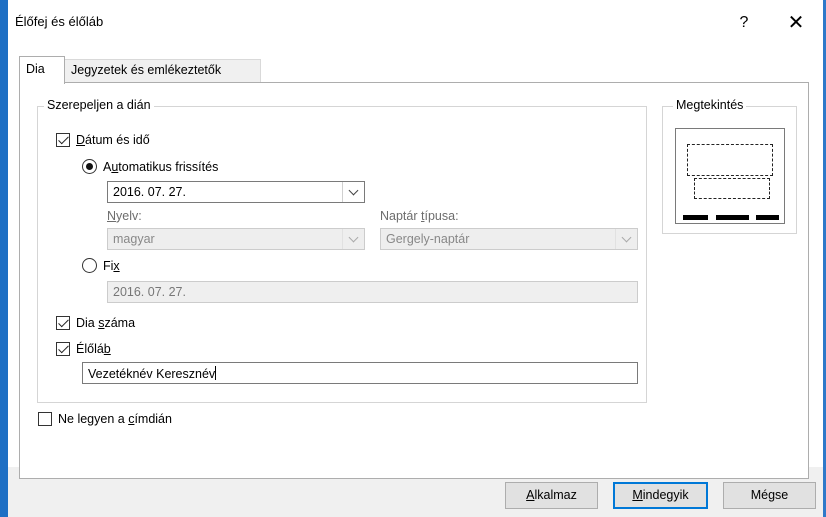  I want to click on group-legend: Szerepeljen a dián, so click(99, 105).